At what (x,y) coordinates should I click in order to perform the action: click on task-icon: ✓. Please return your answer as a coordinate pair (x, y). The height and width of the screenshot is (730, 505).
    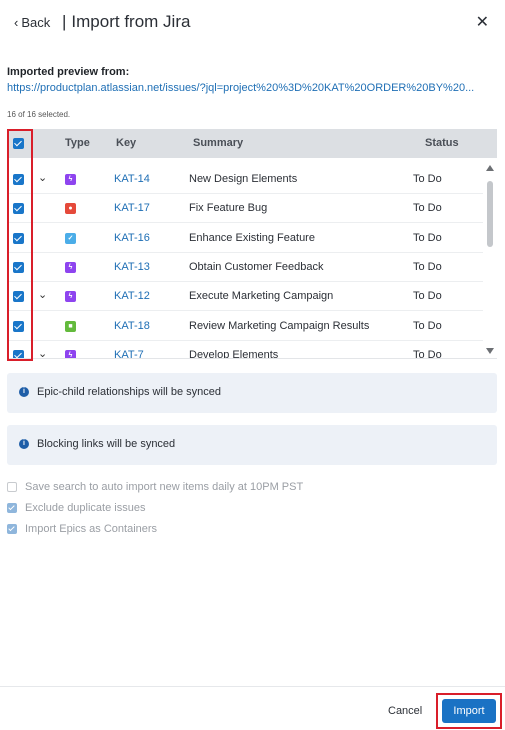
    Looking at the image, I should click on (70, 238).